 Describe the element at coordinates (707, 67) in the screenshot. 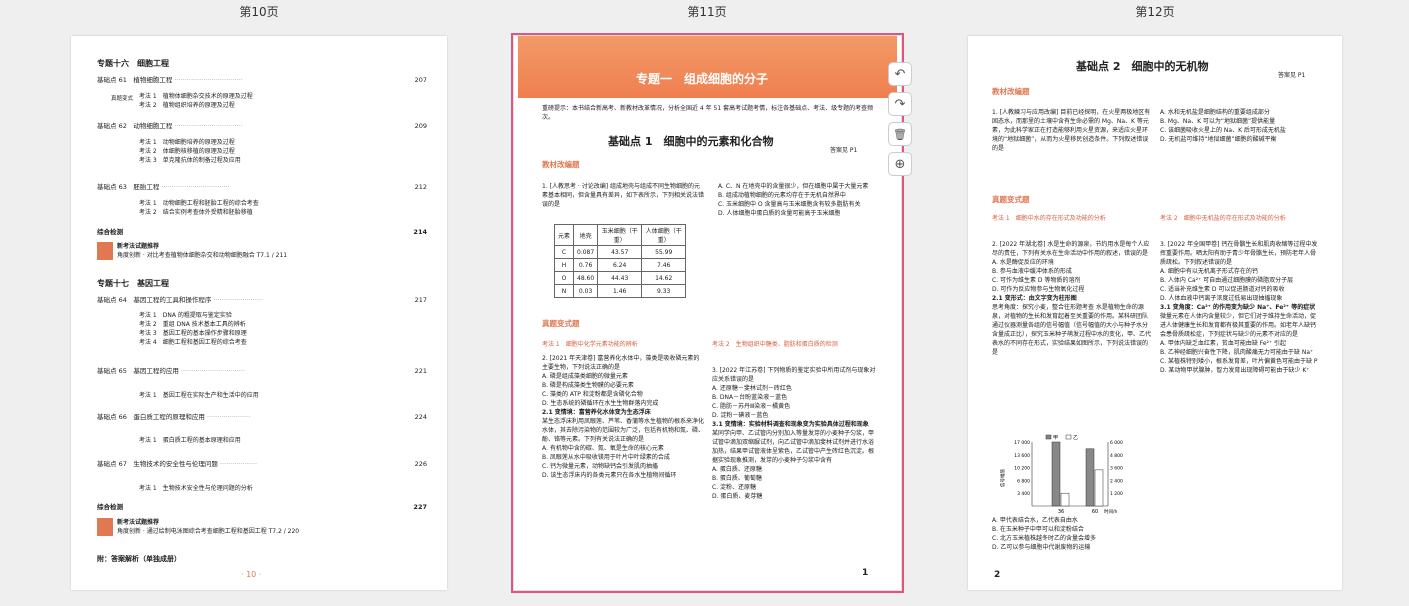

I see `chapter-banner: 专题一 组成细胞的分子` at that location.